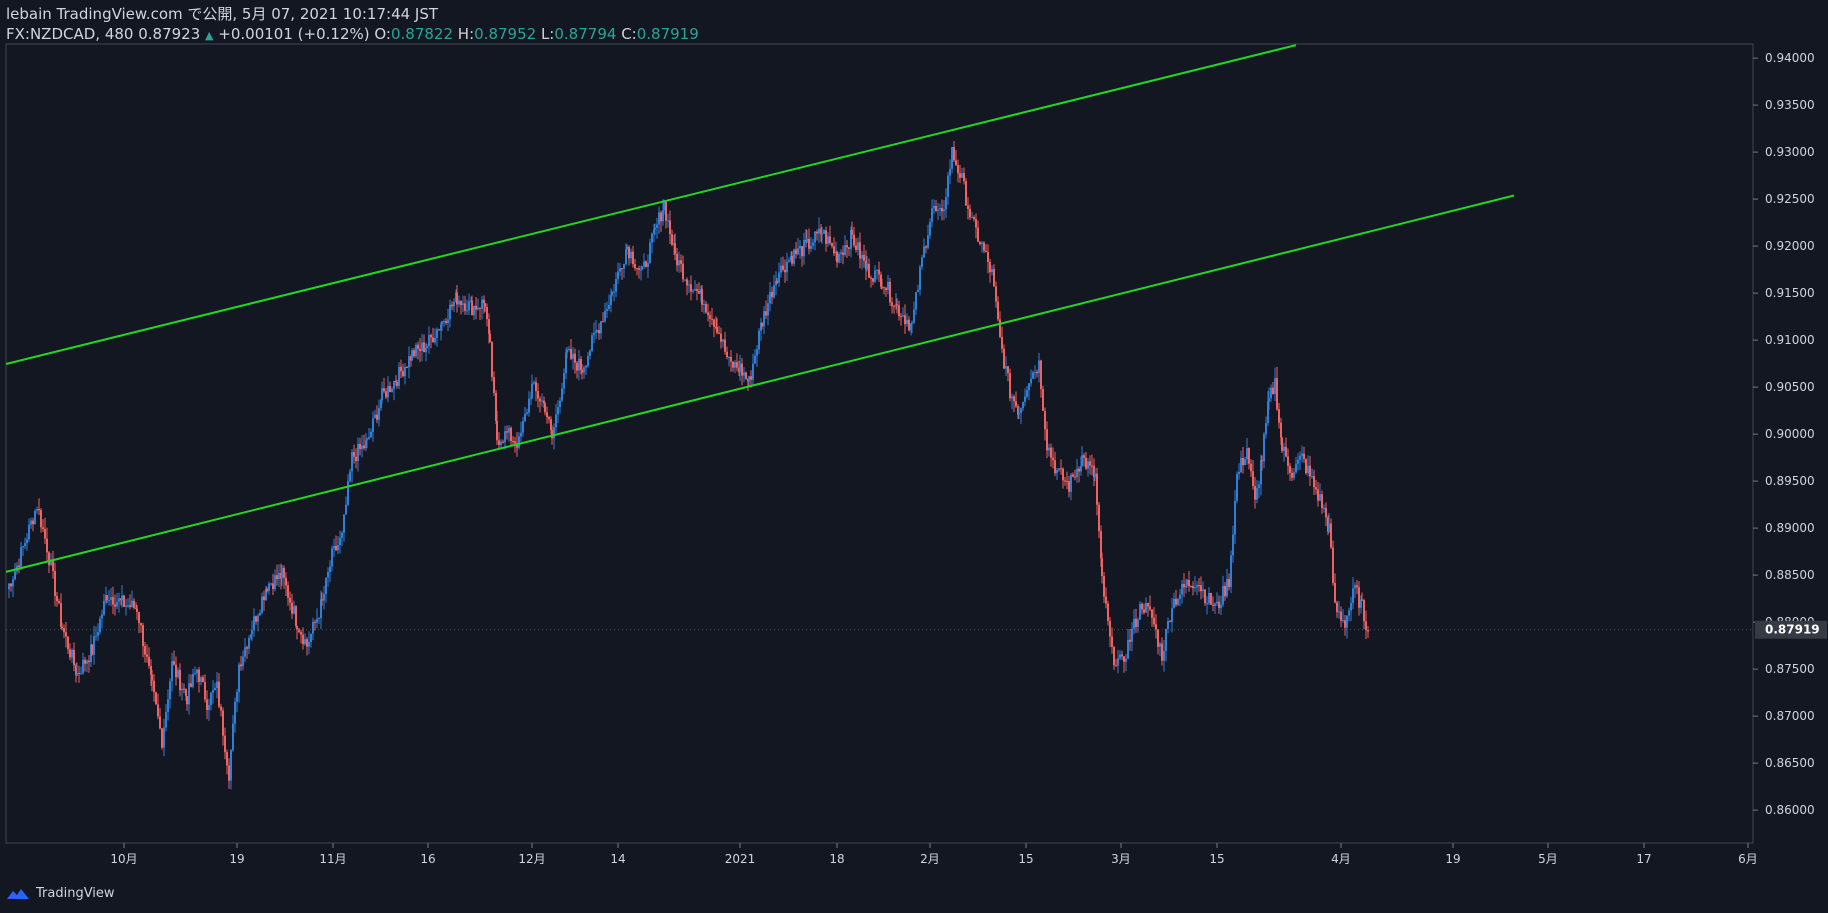 The image size is (1828, 913). What do you see at coordinates (123, 859) in the screenshot?
I see `x-tick-label: 10月` at bounding box center [123, 859].